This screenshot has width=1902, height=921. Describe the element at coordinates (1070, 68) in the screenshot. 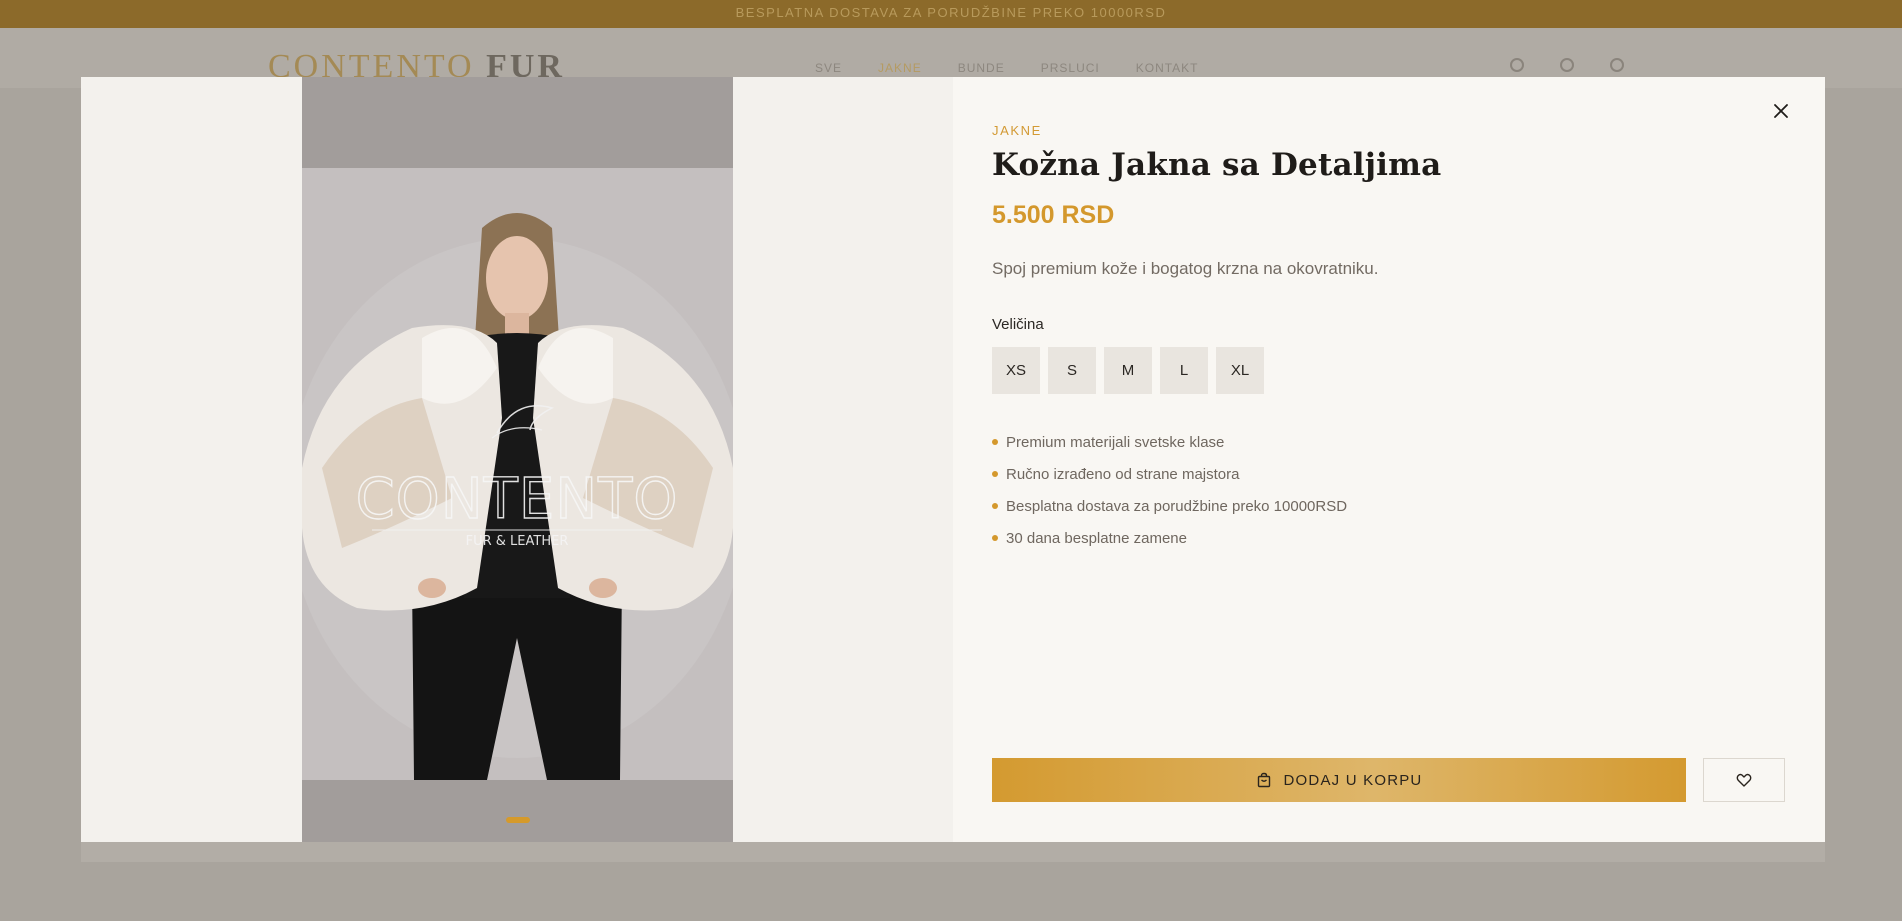

I see `nav-item-vests: PRSLUCI` at that location.